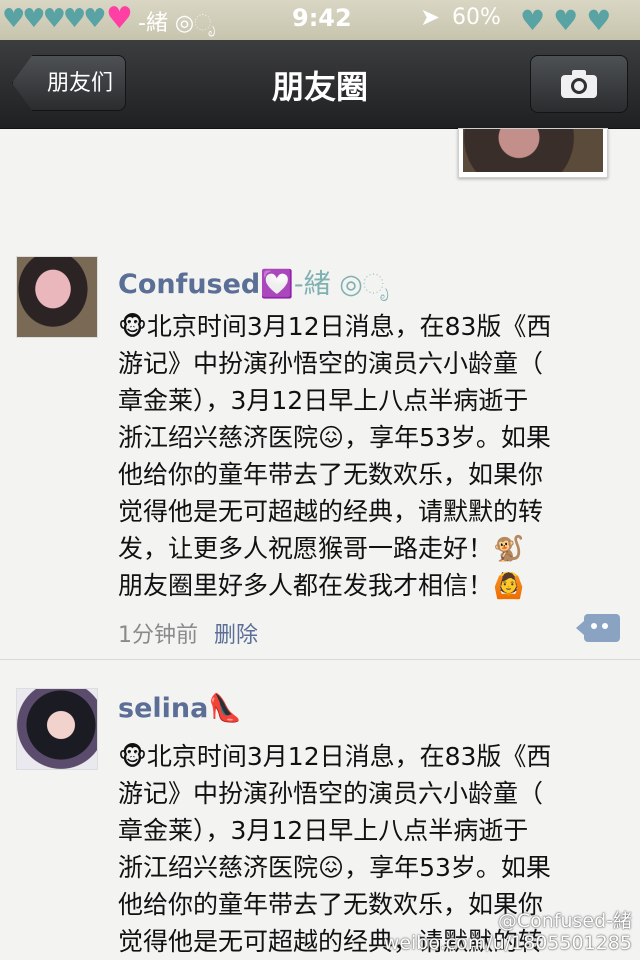 The image size is (640, 960). I want to click on author-suffix: -緒 ◎ೃ, so click(341, 284).